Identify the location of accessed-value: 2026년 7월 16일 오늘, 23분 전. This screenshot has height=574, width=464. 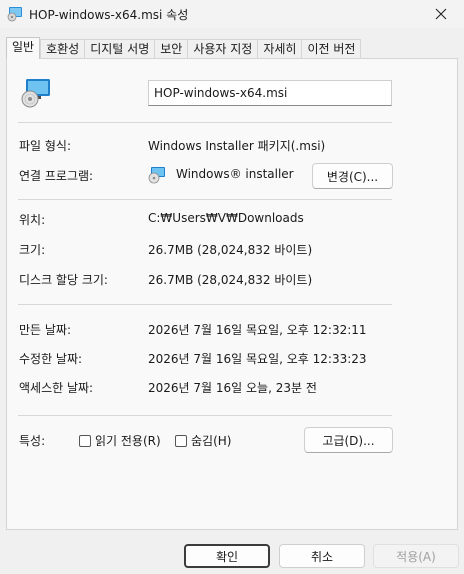
(232, 388).